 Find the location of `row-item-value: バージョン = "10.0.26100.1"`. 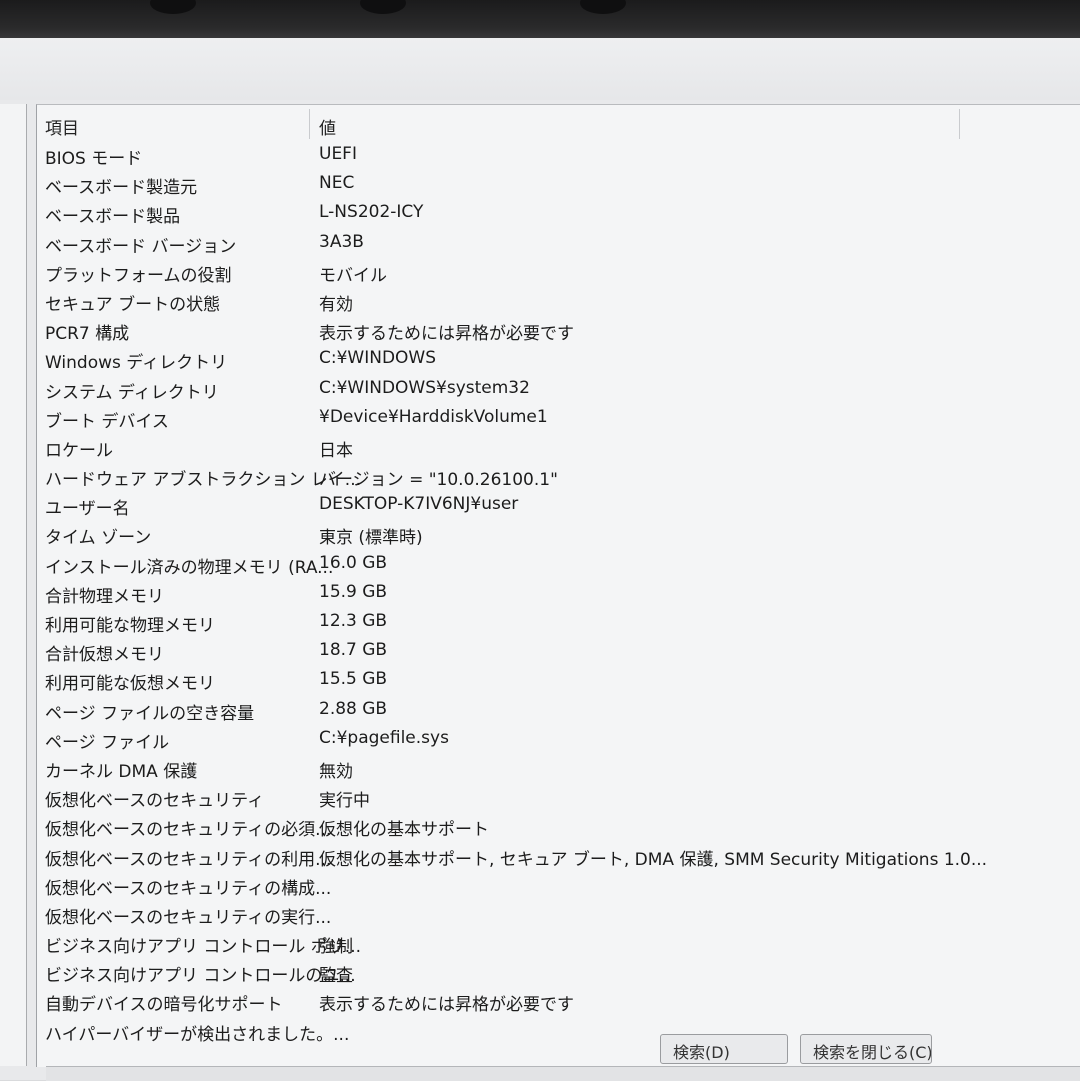

row-item-value: バージョン = "10.0.26100.1" is located at coordinates (438, 480).